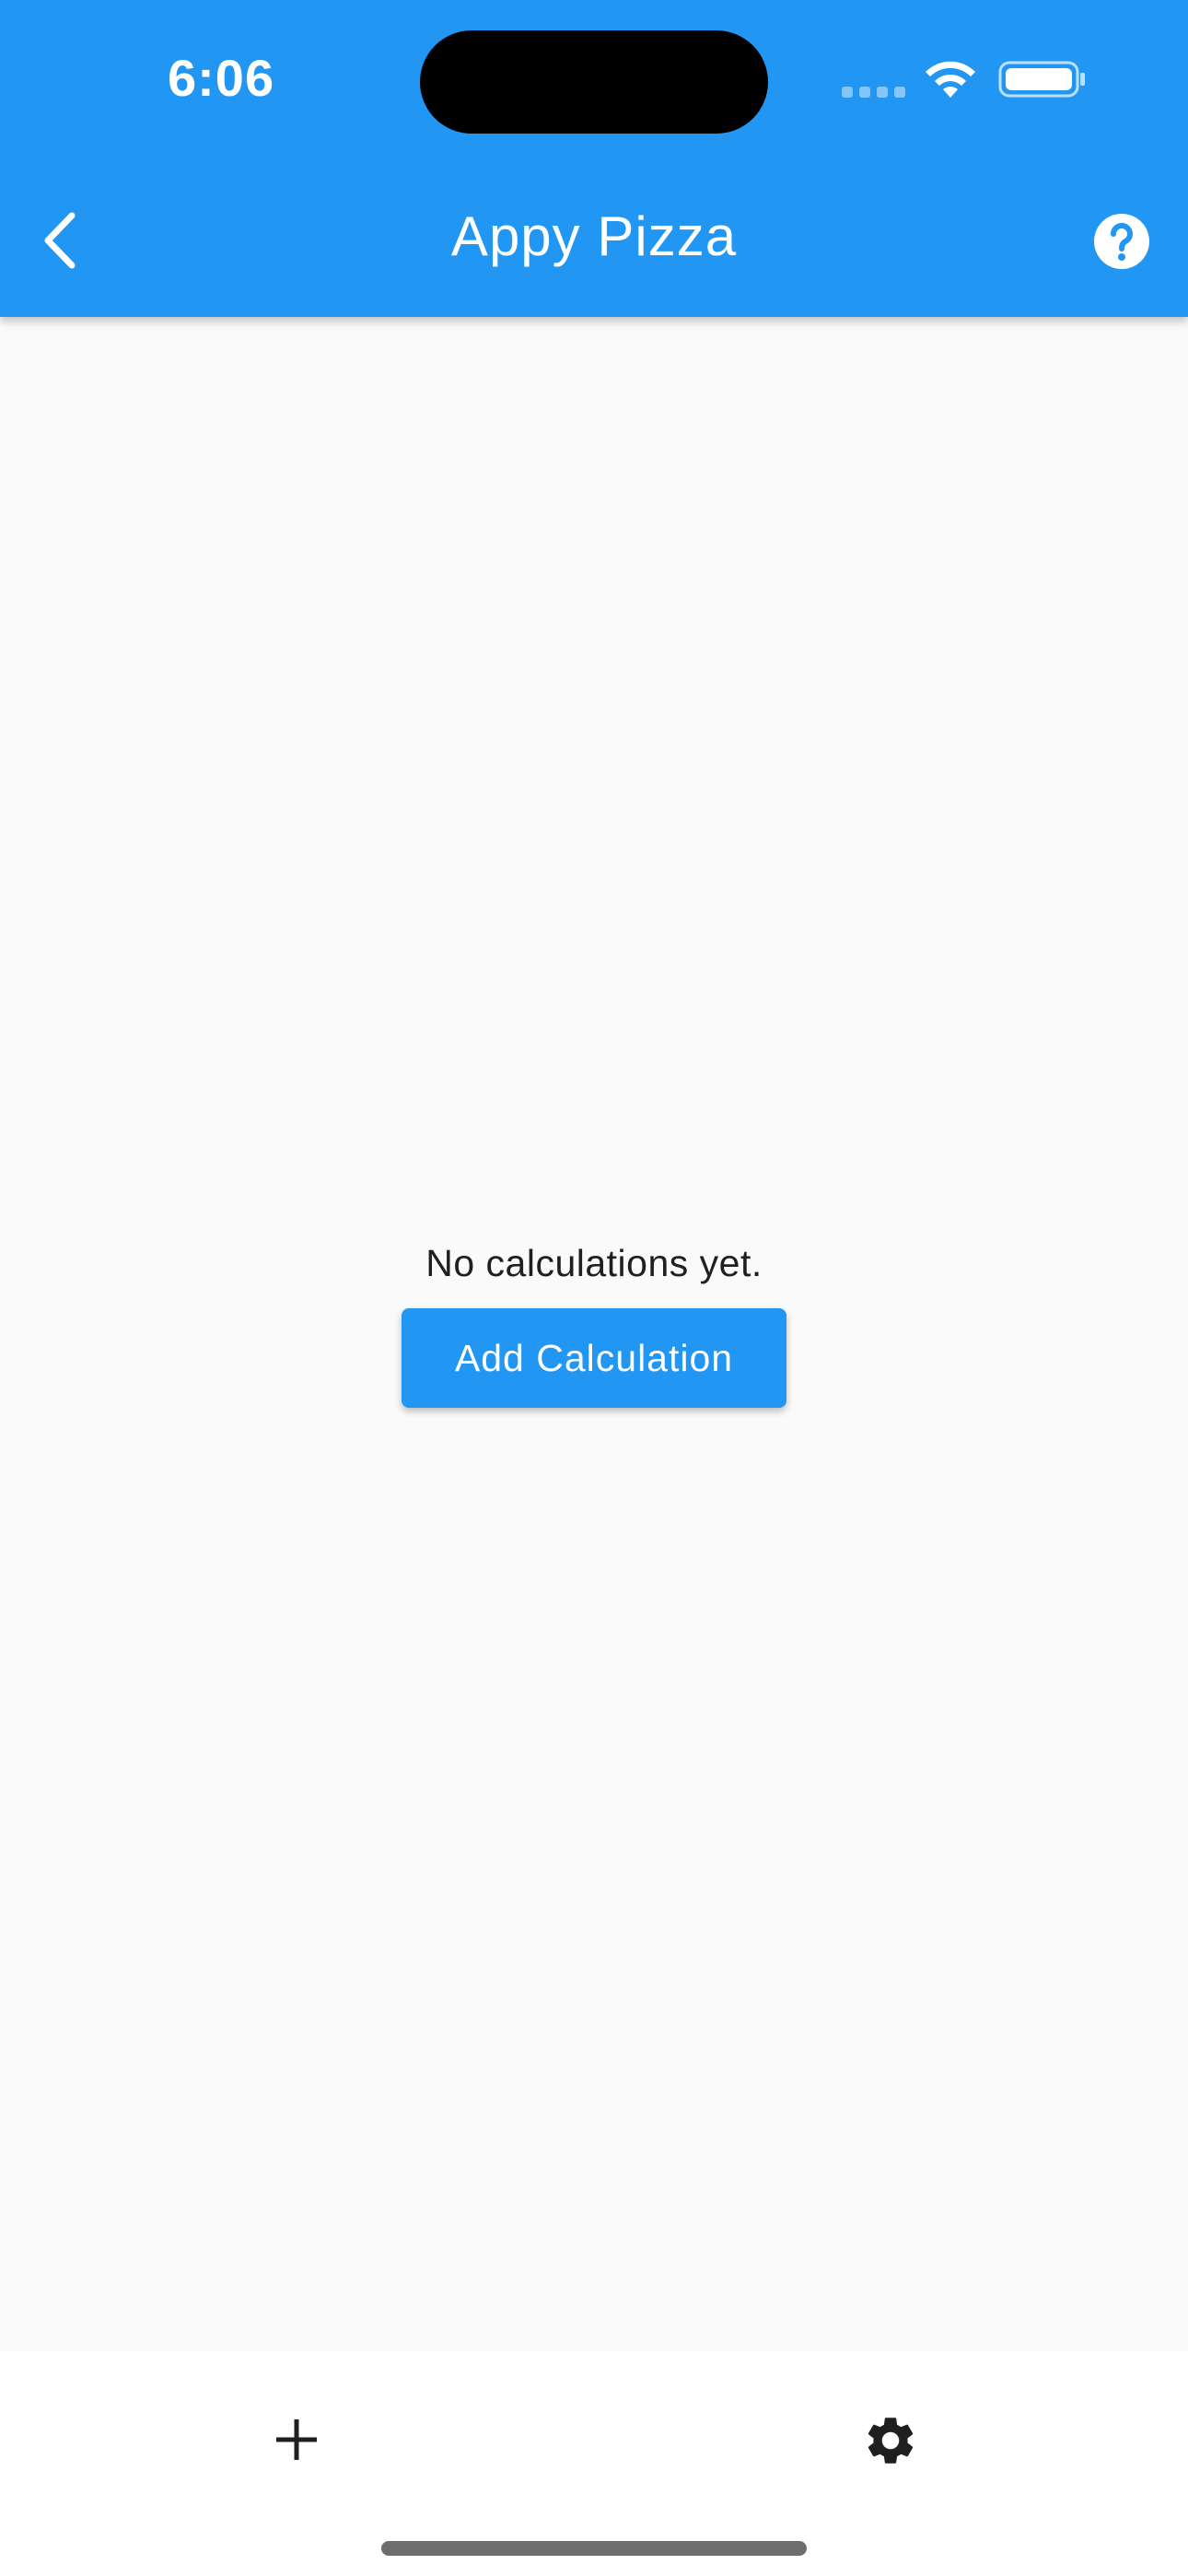 This screenshot has width=1188, height=2576. I want to click on bottom-bar, so click(594, 2463).